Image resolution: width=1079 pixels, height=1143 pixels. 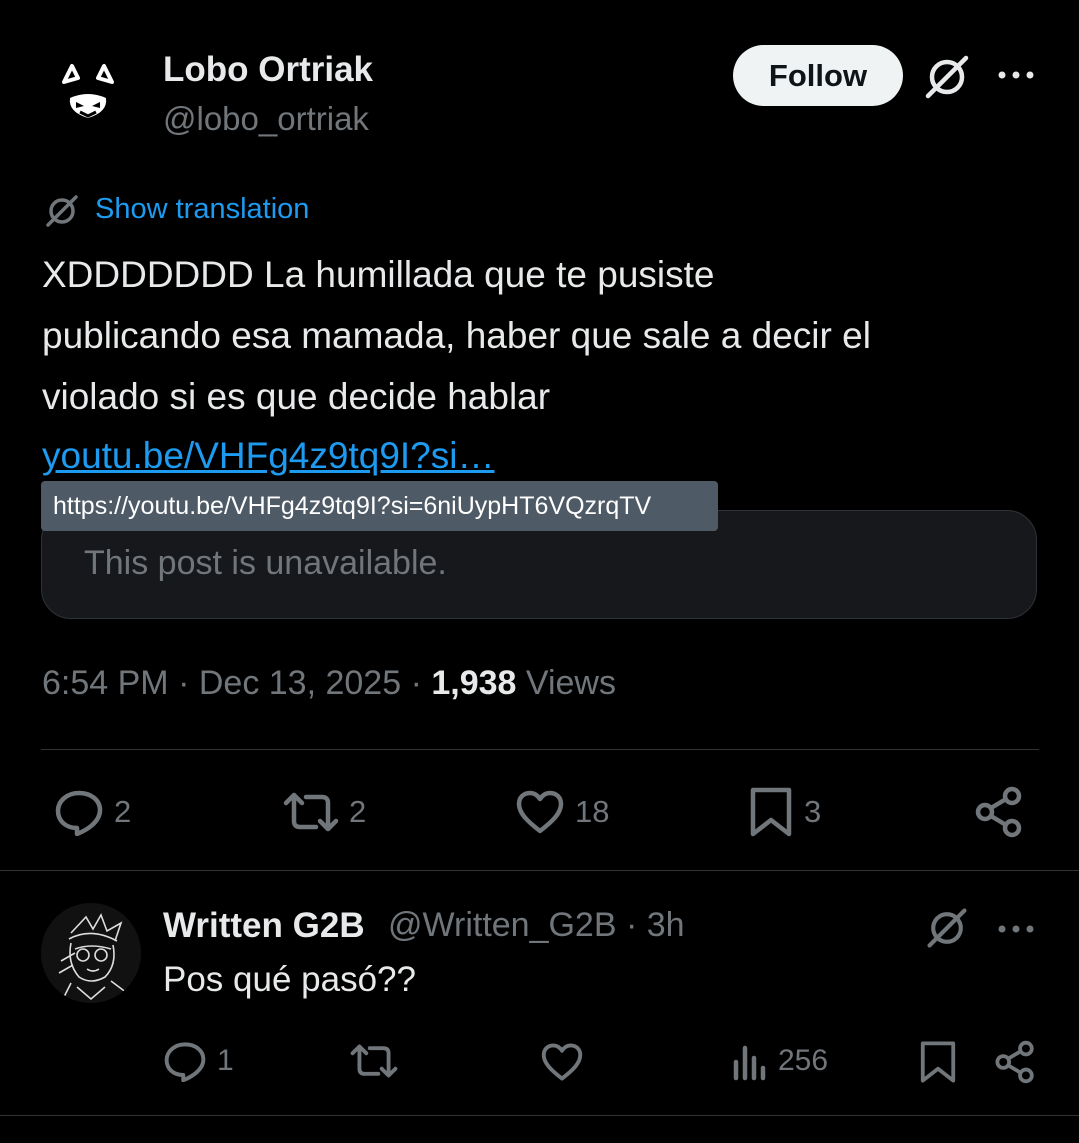 I want to click on bookmark-count: 3, so click(x=813, y=811).